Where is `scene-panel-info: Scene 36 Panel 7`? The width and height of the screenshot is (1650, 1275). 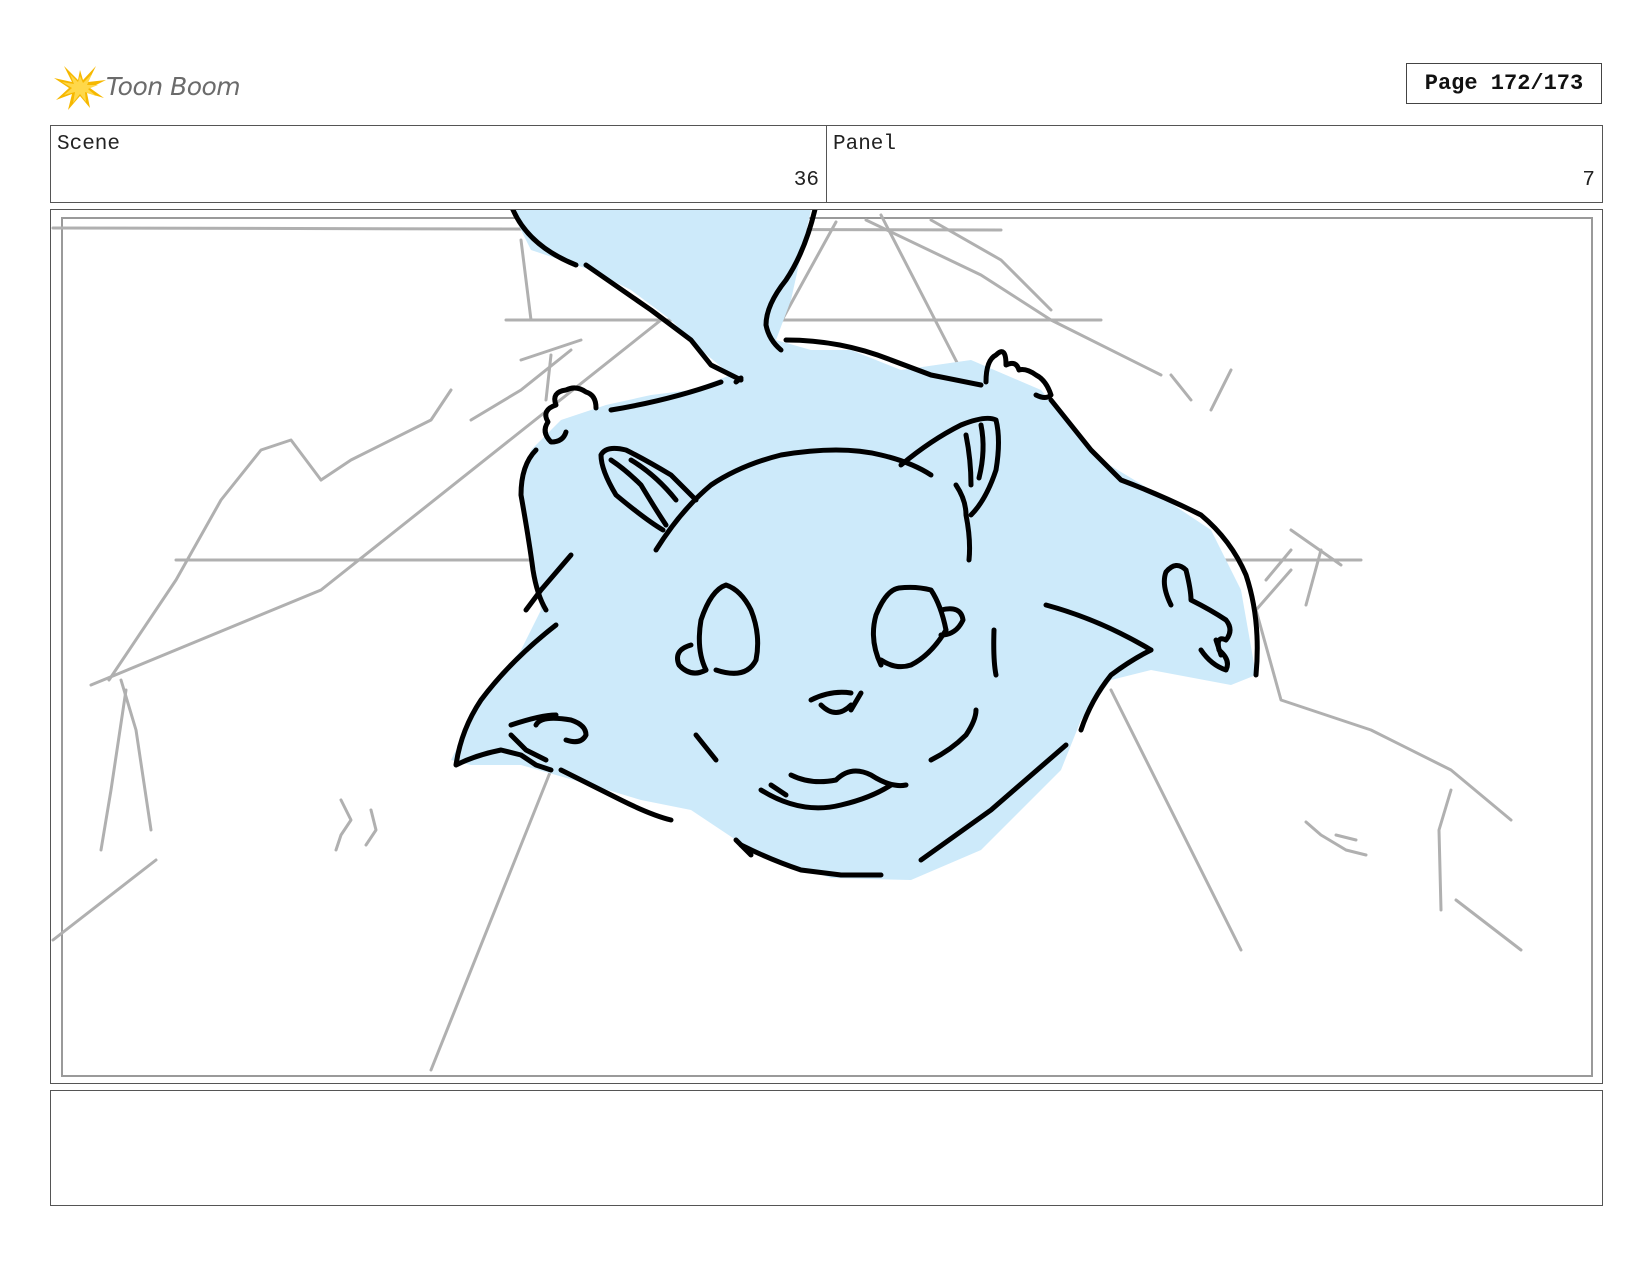
scene-panel-info: Scene 36 Panel 7 is located at coordinates (826, 164).